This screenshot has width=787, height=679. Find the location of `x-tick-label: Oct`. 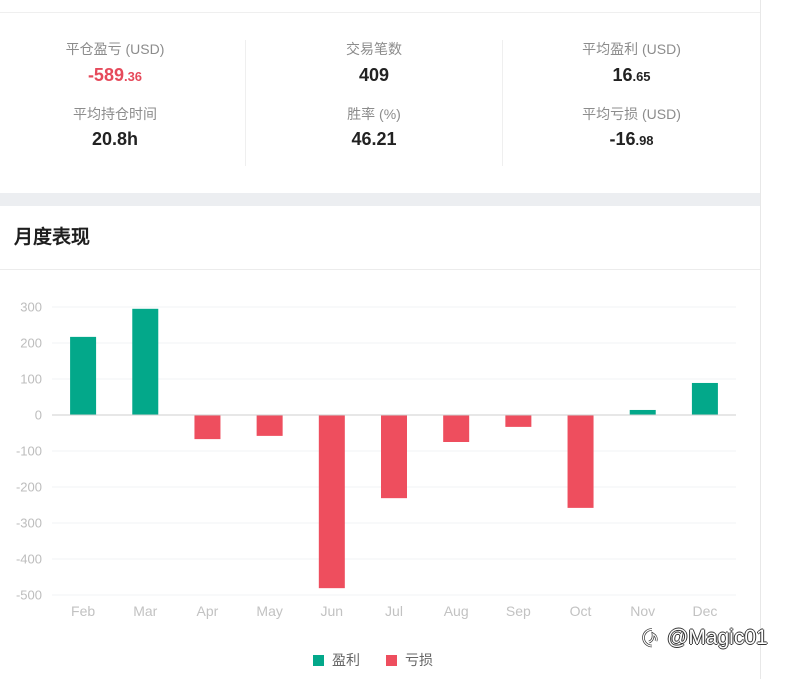

x-tick-label: Oct is located at coordinates (581, 611).